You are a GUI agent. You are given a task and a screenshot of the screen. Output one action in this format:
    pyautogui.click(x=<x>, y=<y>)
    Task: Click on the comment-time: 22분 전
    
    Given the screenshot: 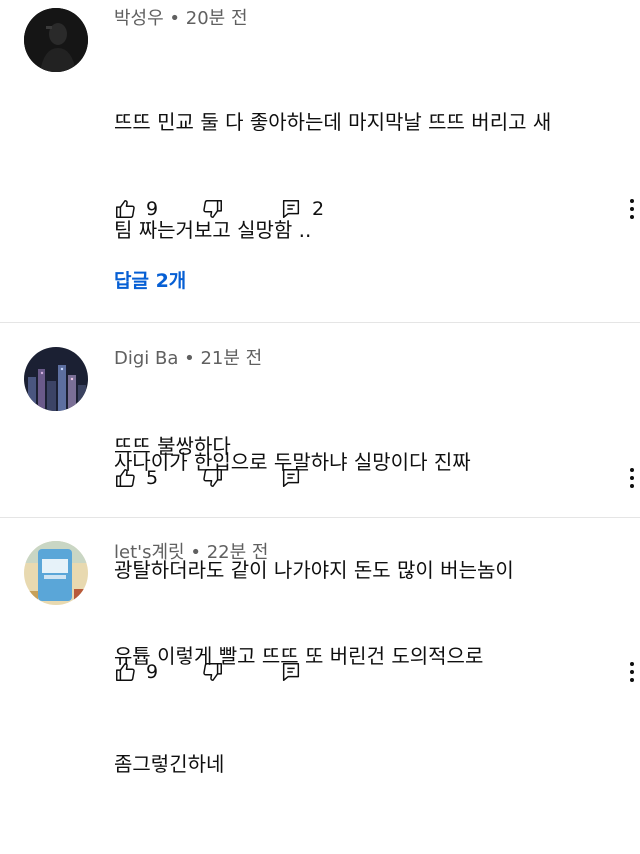 What is the action you would take?
    pyautogui.click(x=238, y=552)
    